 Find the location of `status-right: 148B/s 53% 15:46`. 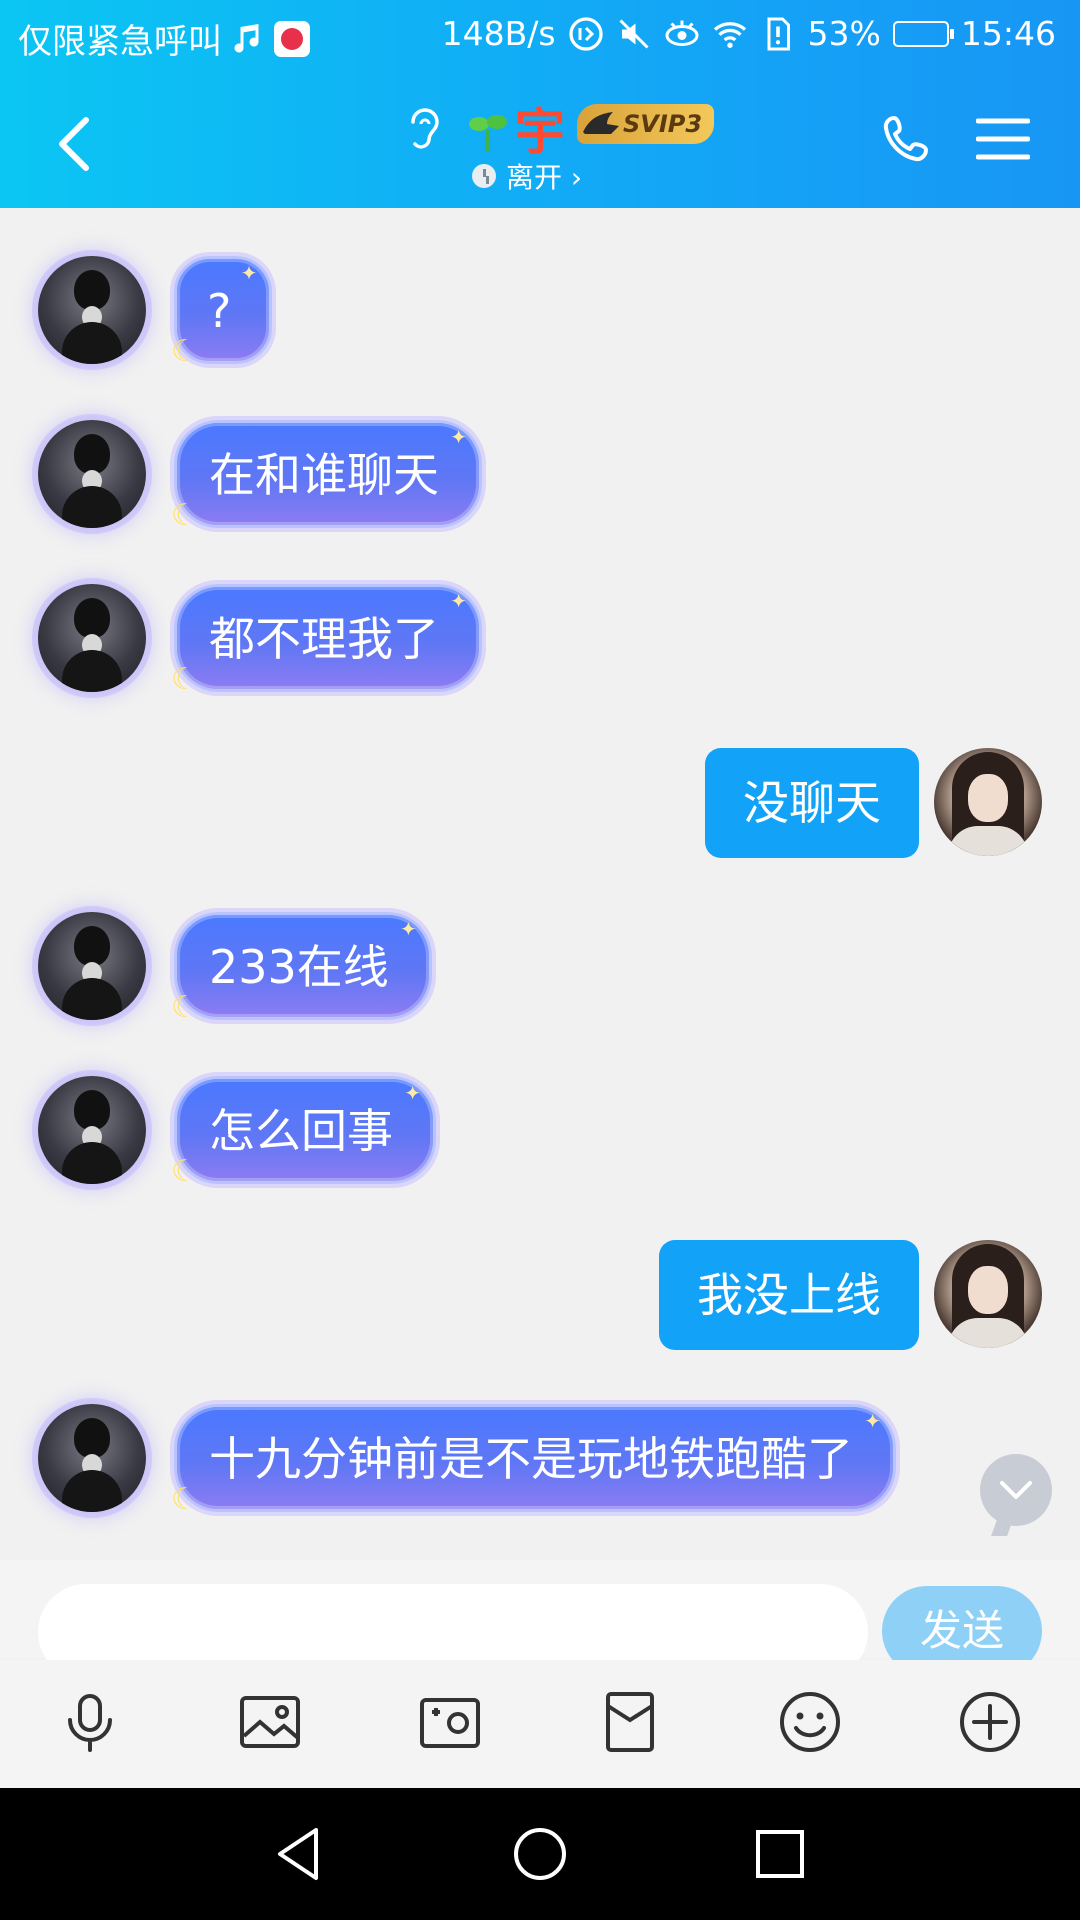

status-right: 148B/s 53% 15:46 is located at coordinates (749, 33).